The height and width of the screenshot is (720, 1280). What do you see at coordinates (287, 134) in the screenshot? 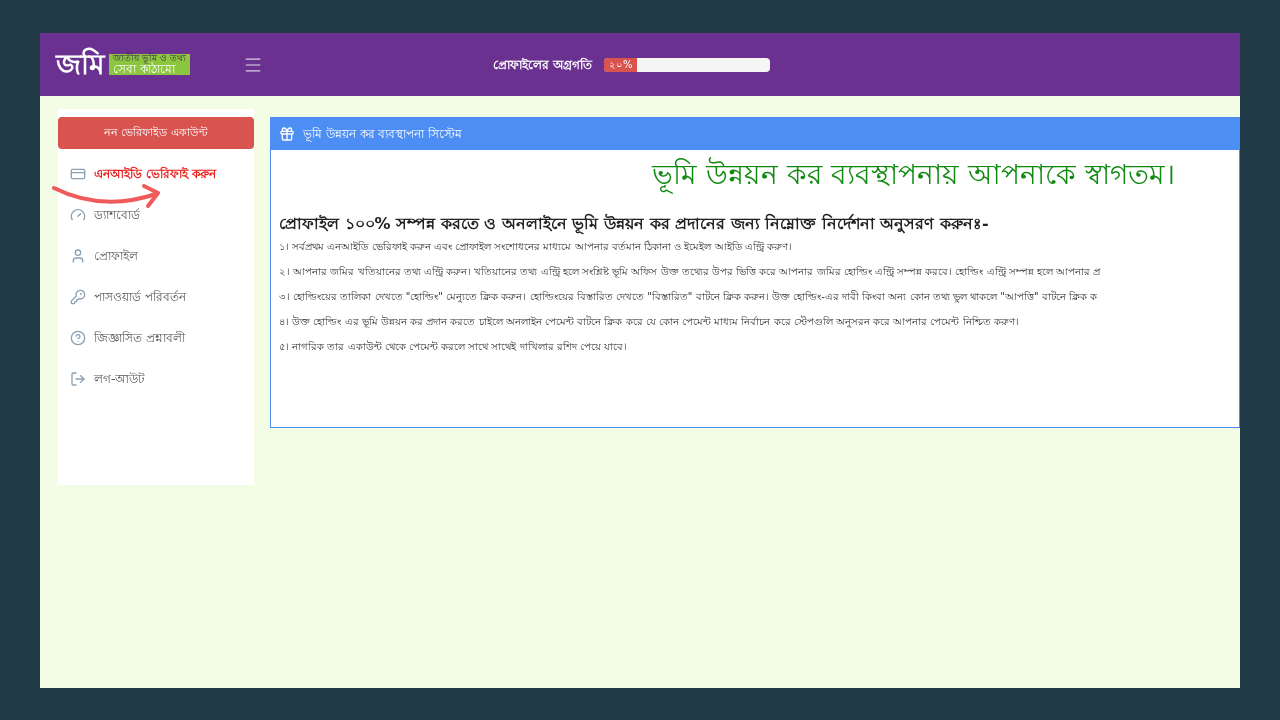
I see `gift-icon` at bounding box center [287, 134].